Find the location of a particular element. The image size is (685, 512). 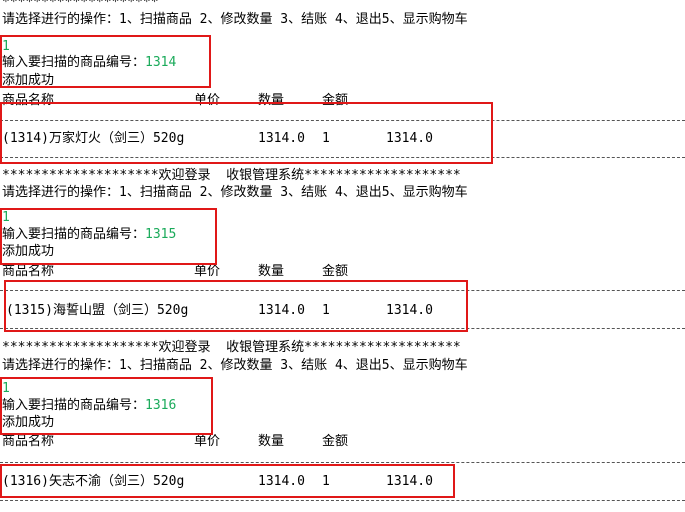

banner-top: ******************** is located at coordinates (80, 5).